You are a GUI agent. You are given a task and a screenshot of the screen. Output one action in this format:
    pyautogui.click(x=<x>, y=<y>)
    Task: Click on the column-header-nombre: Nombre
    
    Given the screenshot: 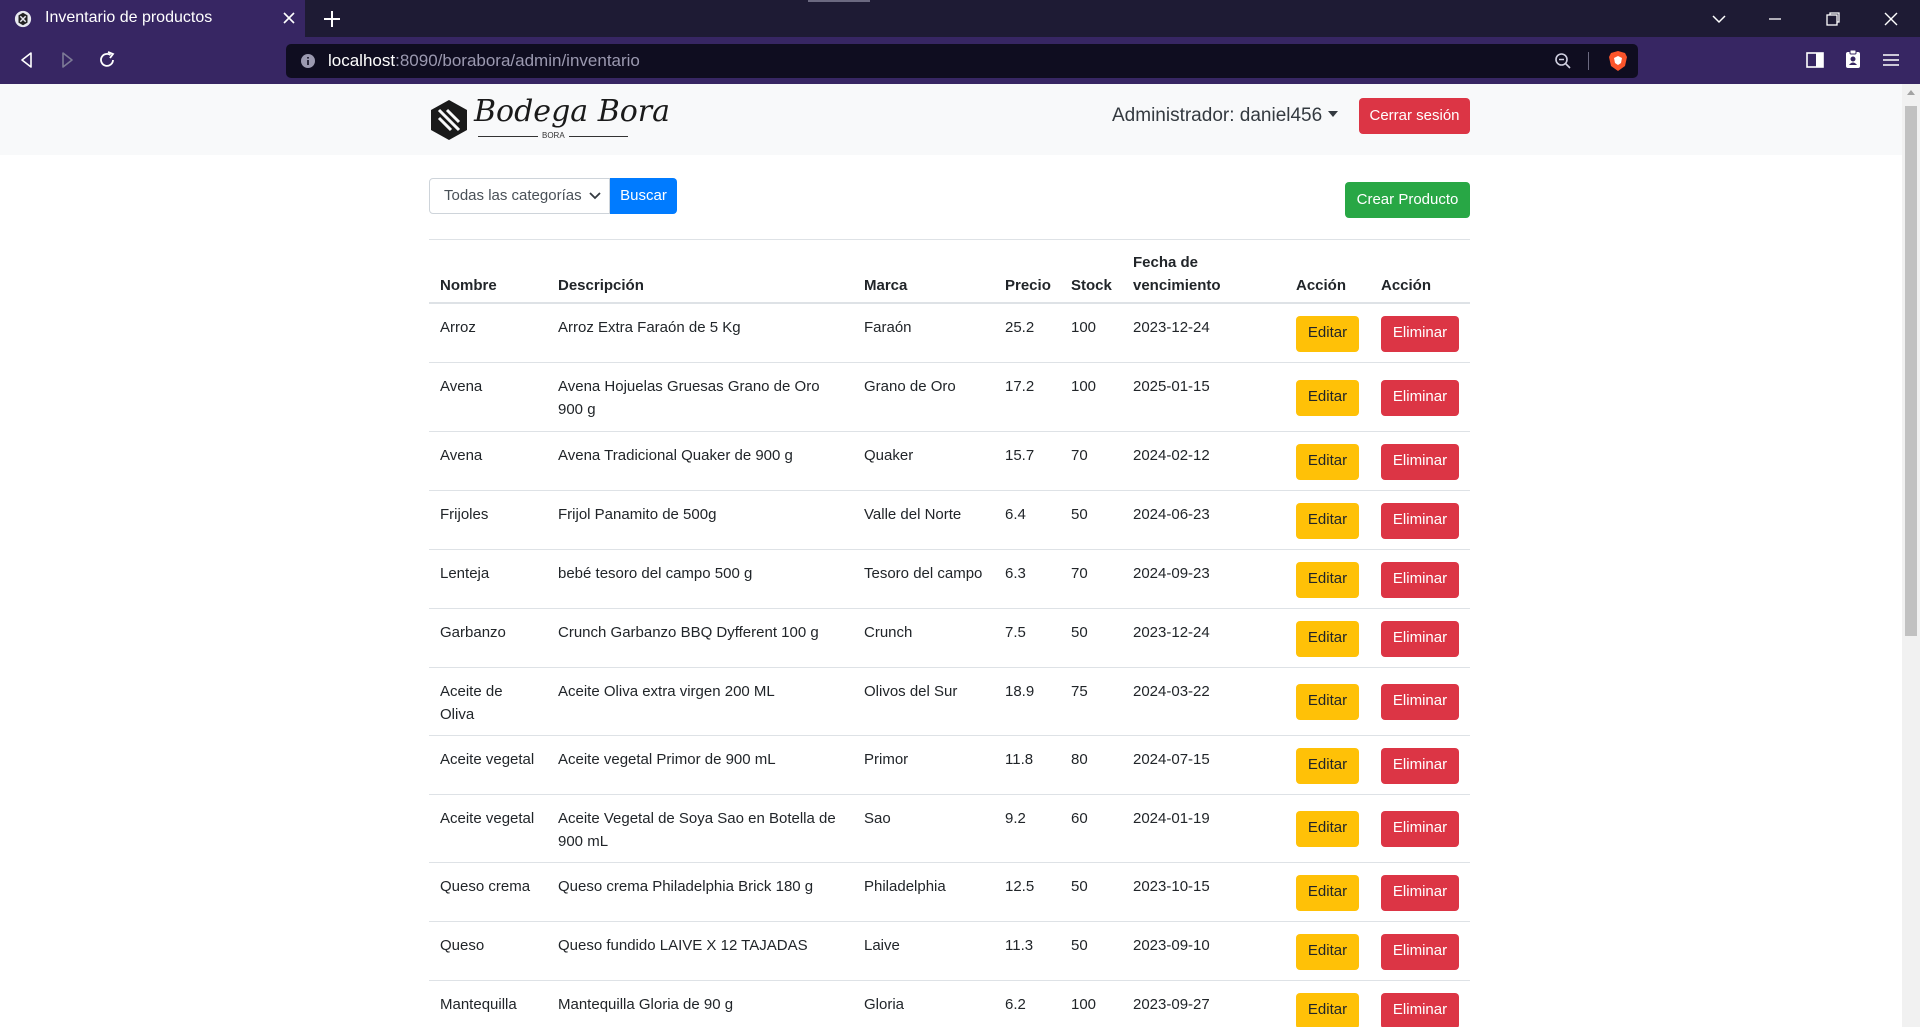 What is the action you would take?
    pyautogui.click(x=468, y=285)
    